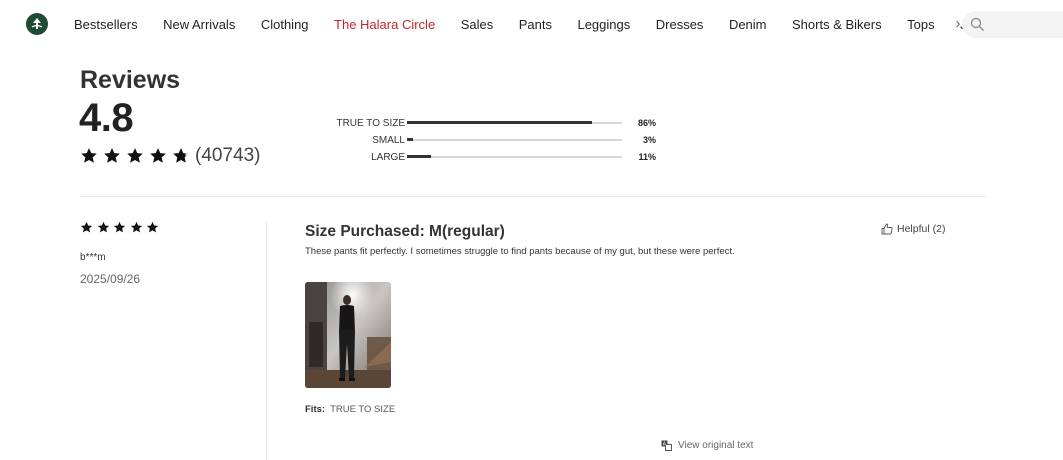  Describe the element at coordinates (680, 24) in the screenshot. I see `nav-item: Dresses` at that location.